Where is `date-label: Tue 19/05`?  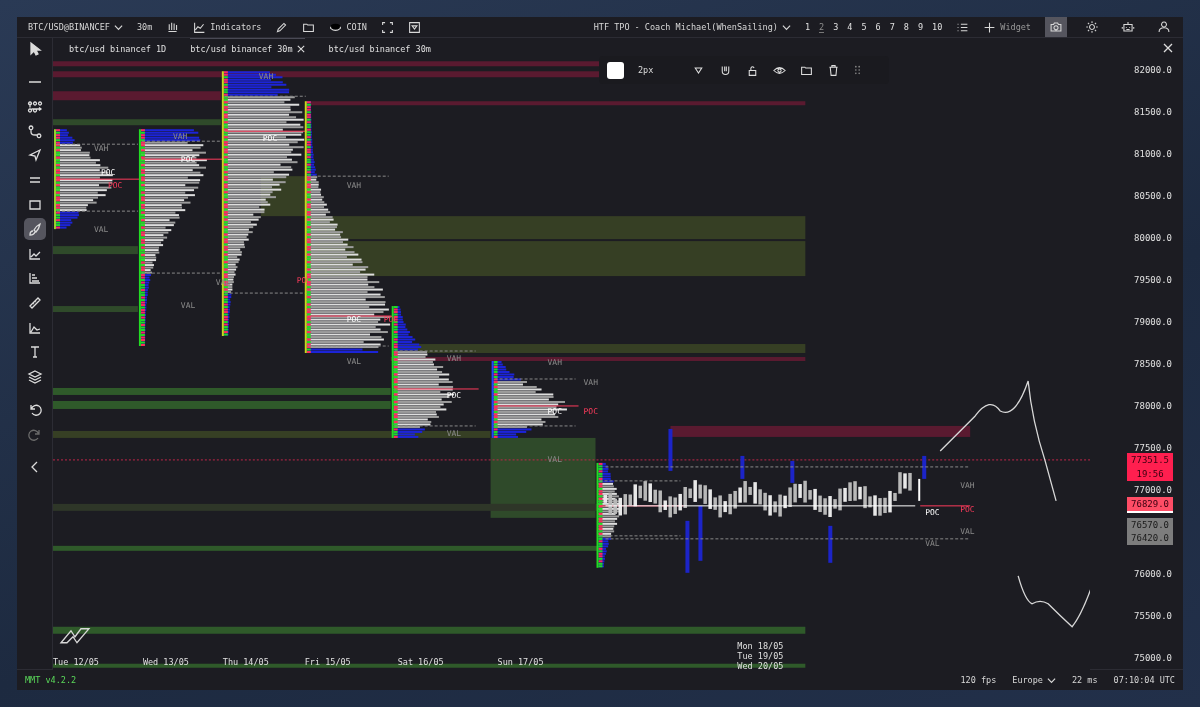 date-label: Tue 19/05 is located at coordinates (760, 655).